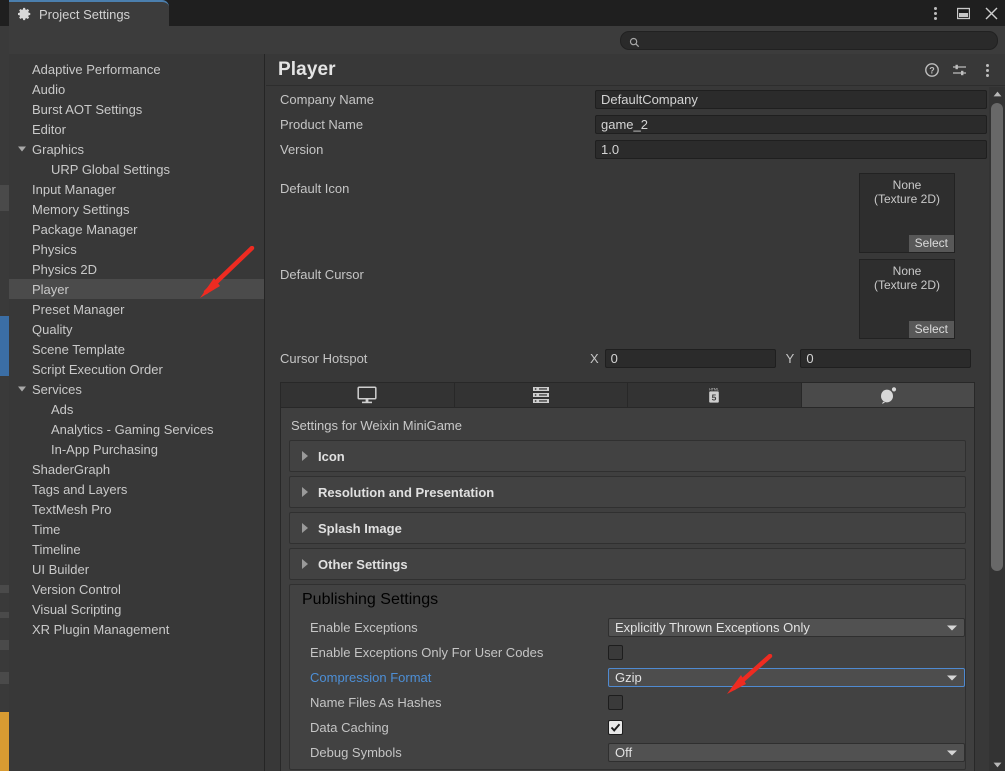 The width and height of the screenshot is (1005, 771). Describe the element at coordinates (136, 149) in the screenshot. I see `sidebar-item-graphics: Graphics` at that location.